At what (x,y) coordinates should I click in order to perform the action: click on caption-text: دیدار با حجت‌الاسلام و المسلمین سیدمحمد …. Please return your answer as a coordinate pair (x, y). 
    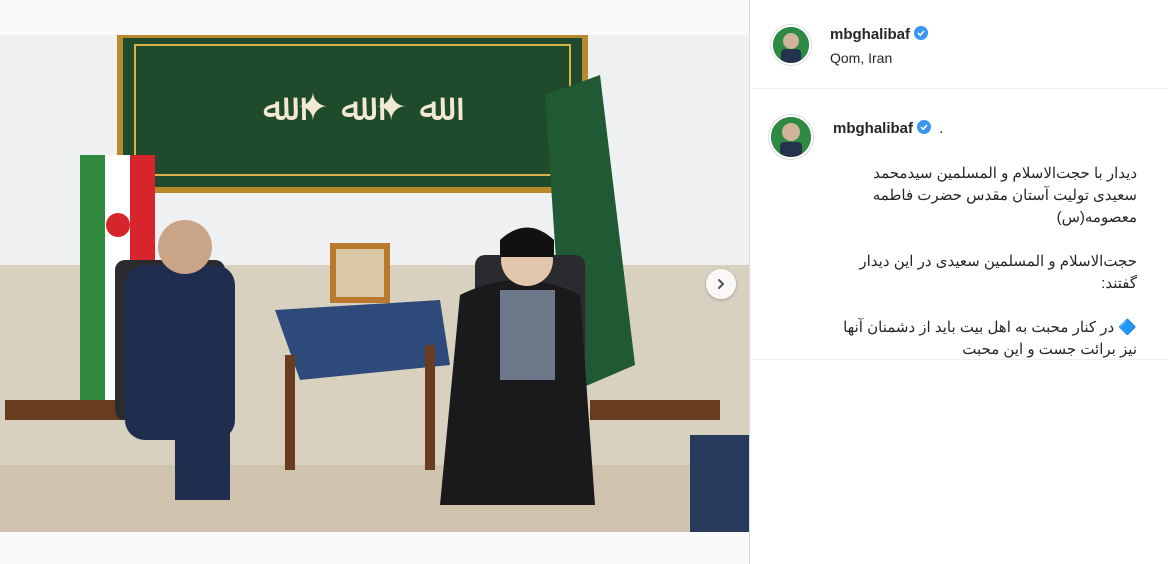
    Looking at the image, I should click on (990, 261).